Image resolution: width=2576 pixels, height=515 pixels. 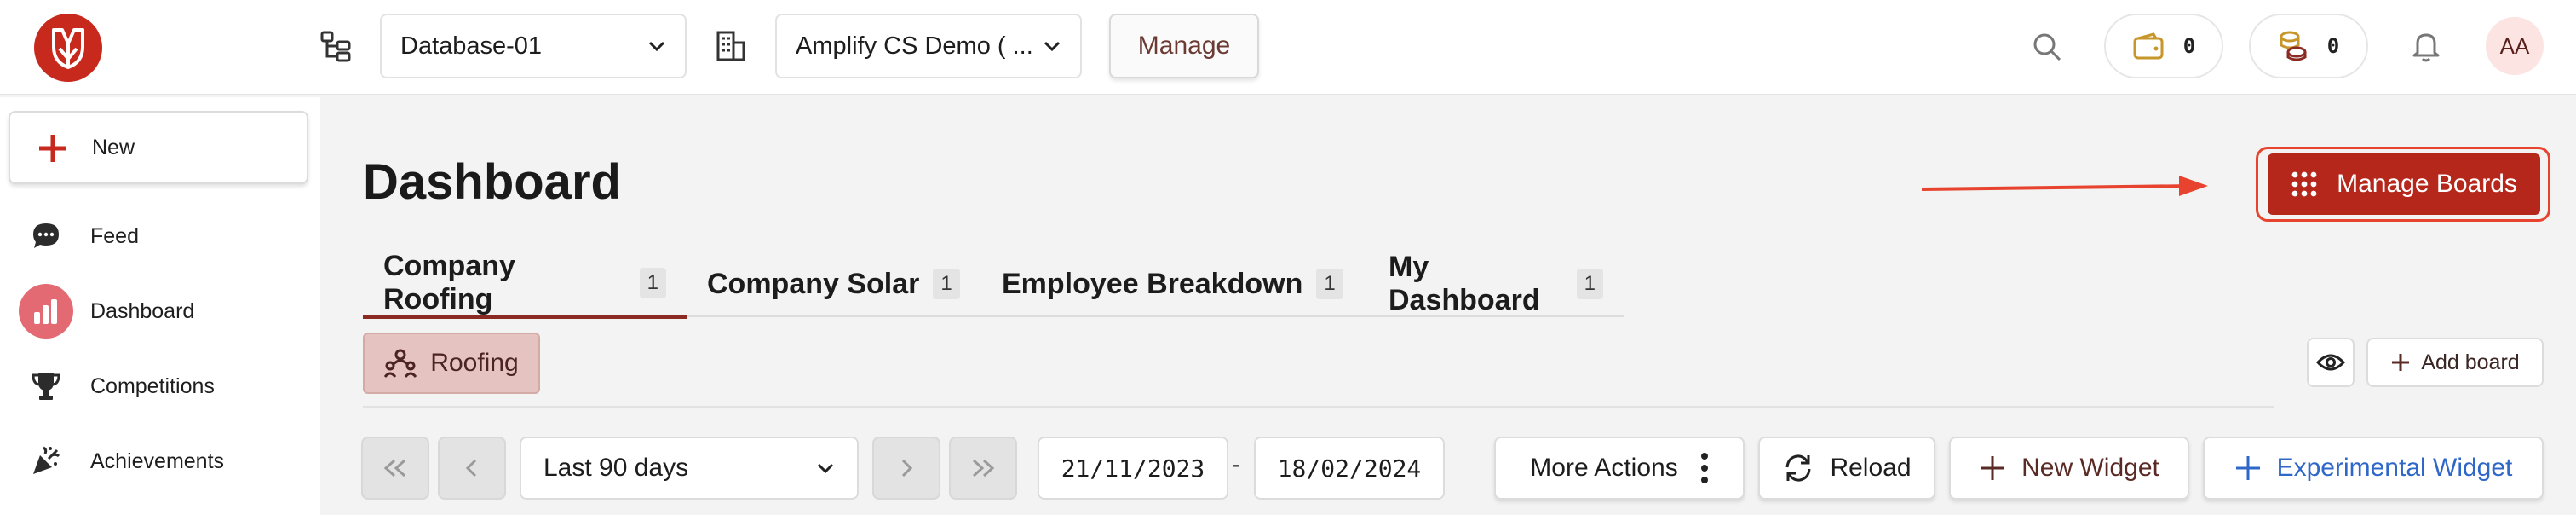 I want to click on end-date-input: 18/02/2024, so click(x=1350, y=468).